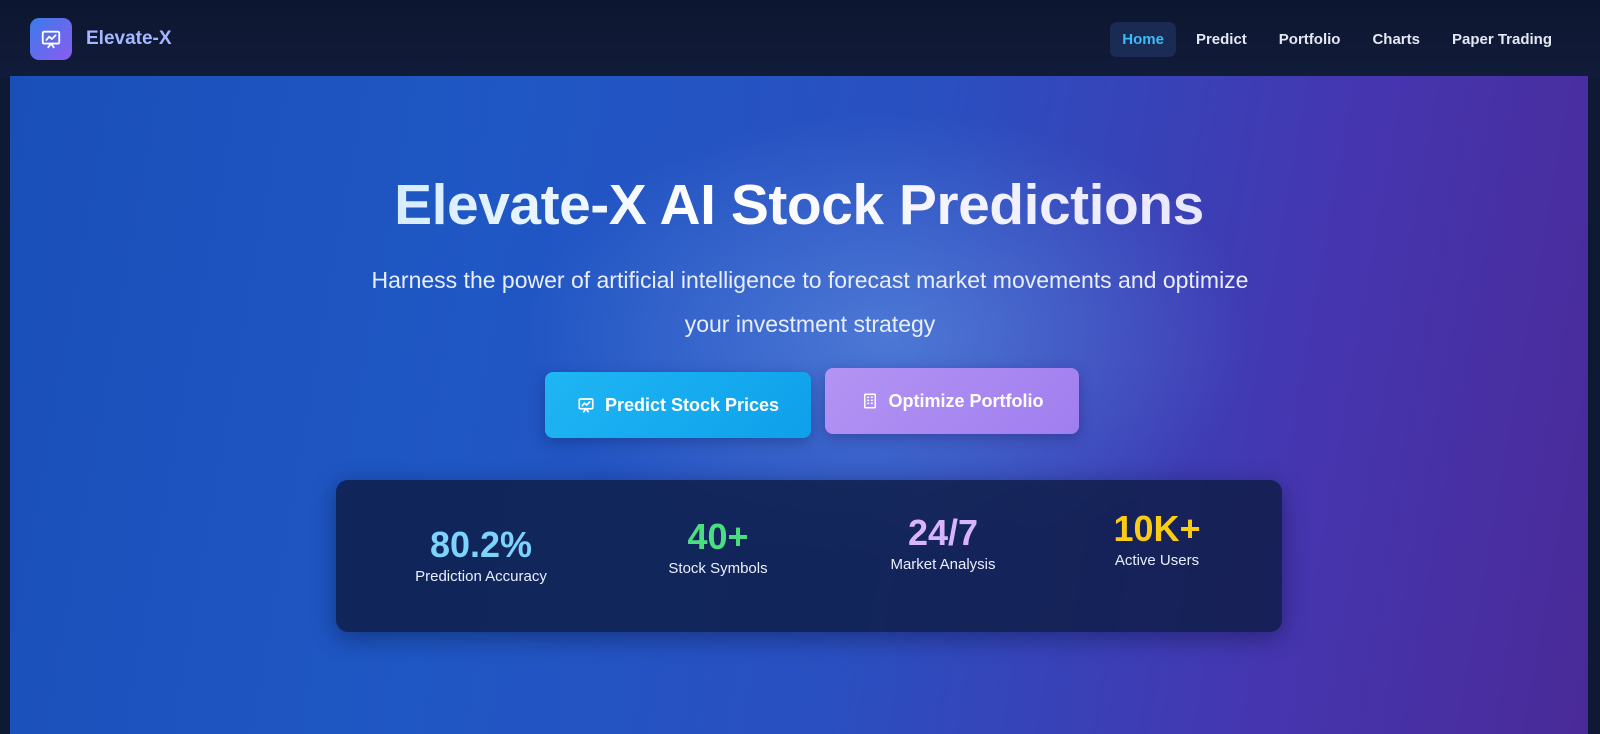 The height and width of the screenshot is (734, 1600). I want to click on stat-label: Stock Symbols, so click(718, 568).